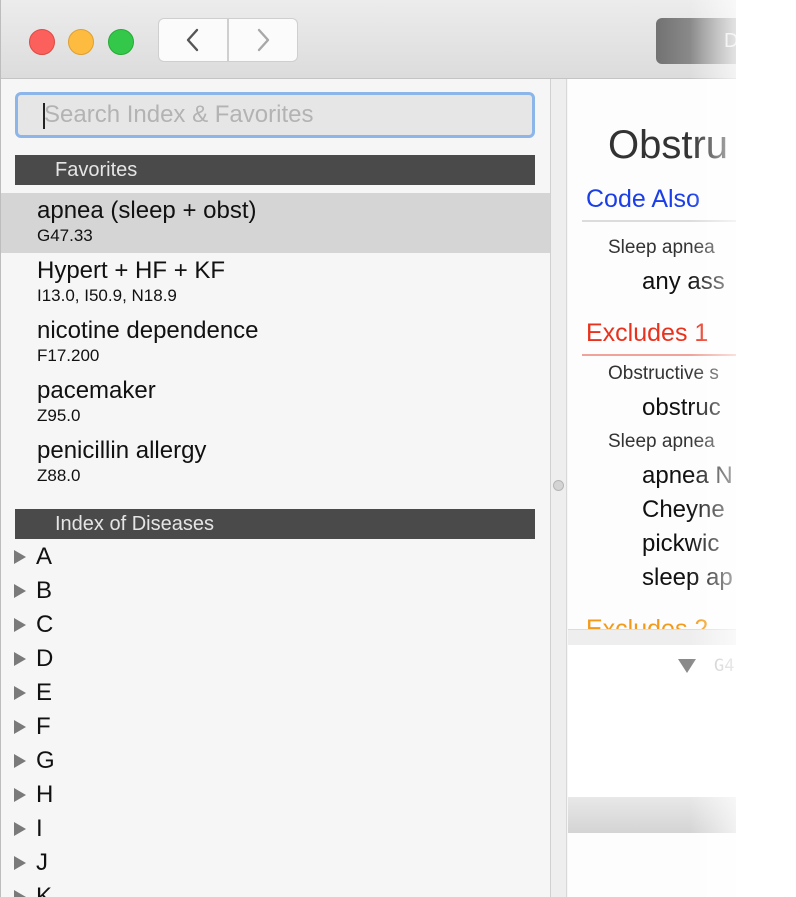 This screenshot has width=796, height=897. Describe the element at coordinates (275, 693) in the screenshot. I see `index-row-e: E` at that location.